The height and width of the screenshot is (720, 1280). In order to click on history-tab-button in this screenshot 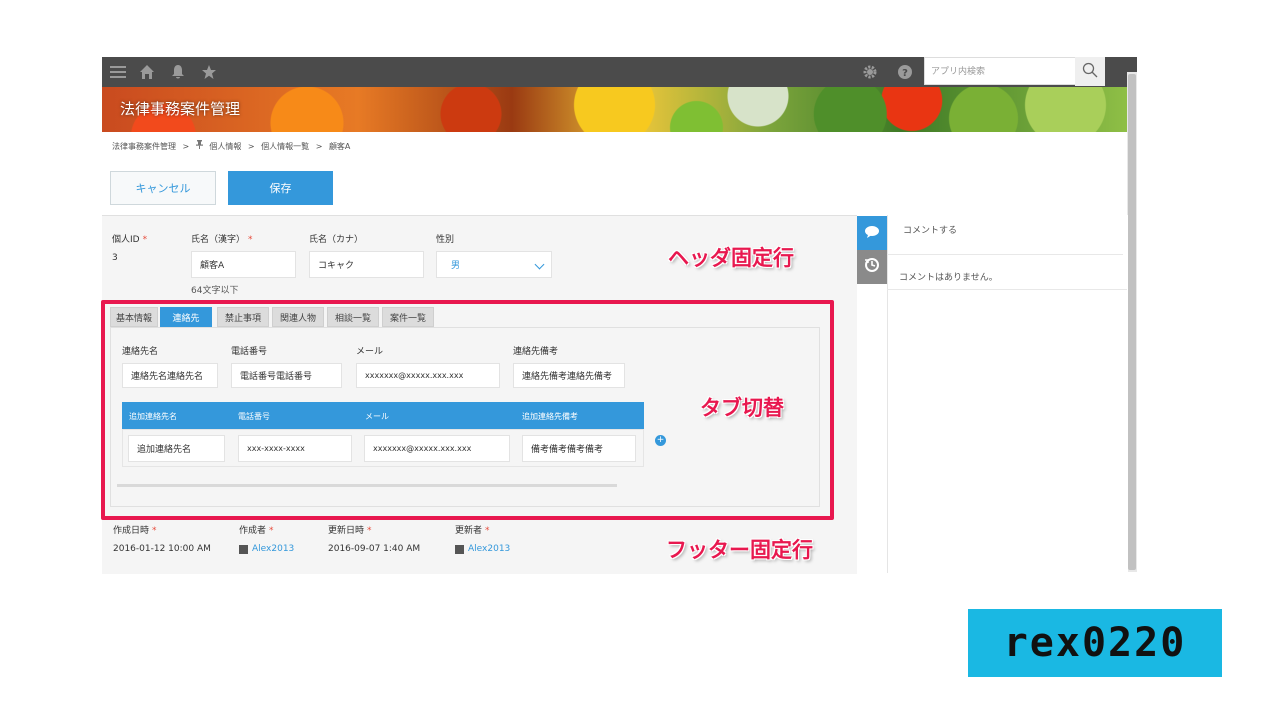, I will do `click(872, 267)`.